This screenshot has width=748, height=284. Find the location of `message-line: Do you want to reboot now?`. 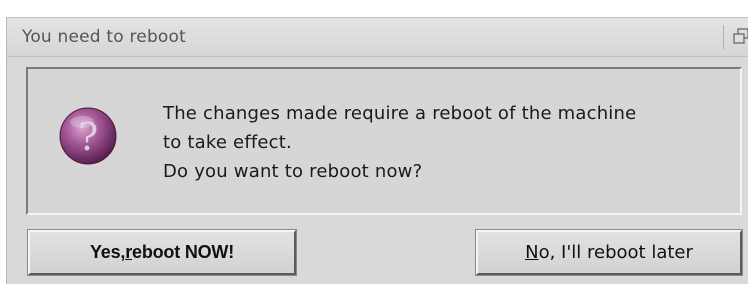

message-line: Do you want to reboot now? is located at coordinates (293, 171).